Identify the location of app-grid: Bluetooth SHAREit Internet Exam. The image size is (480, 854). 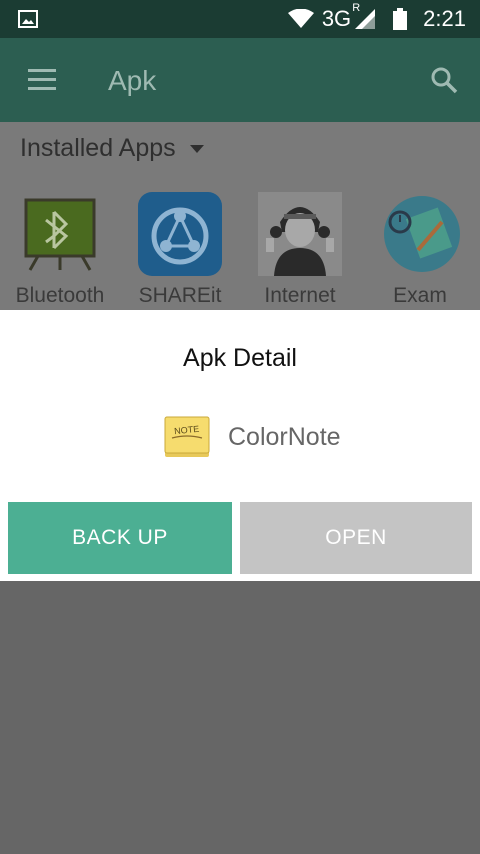
(240, 251).